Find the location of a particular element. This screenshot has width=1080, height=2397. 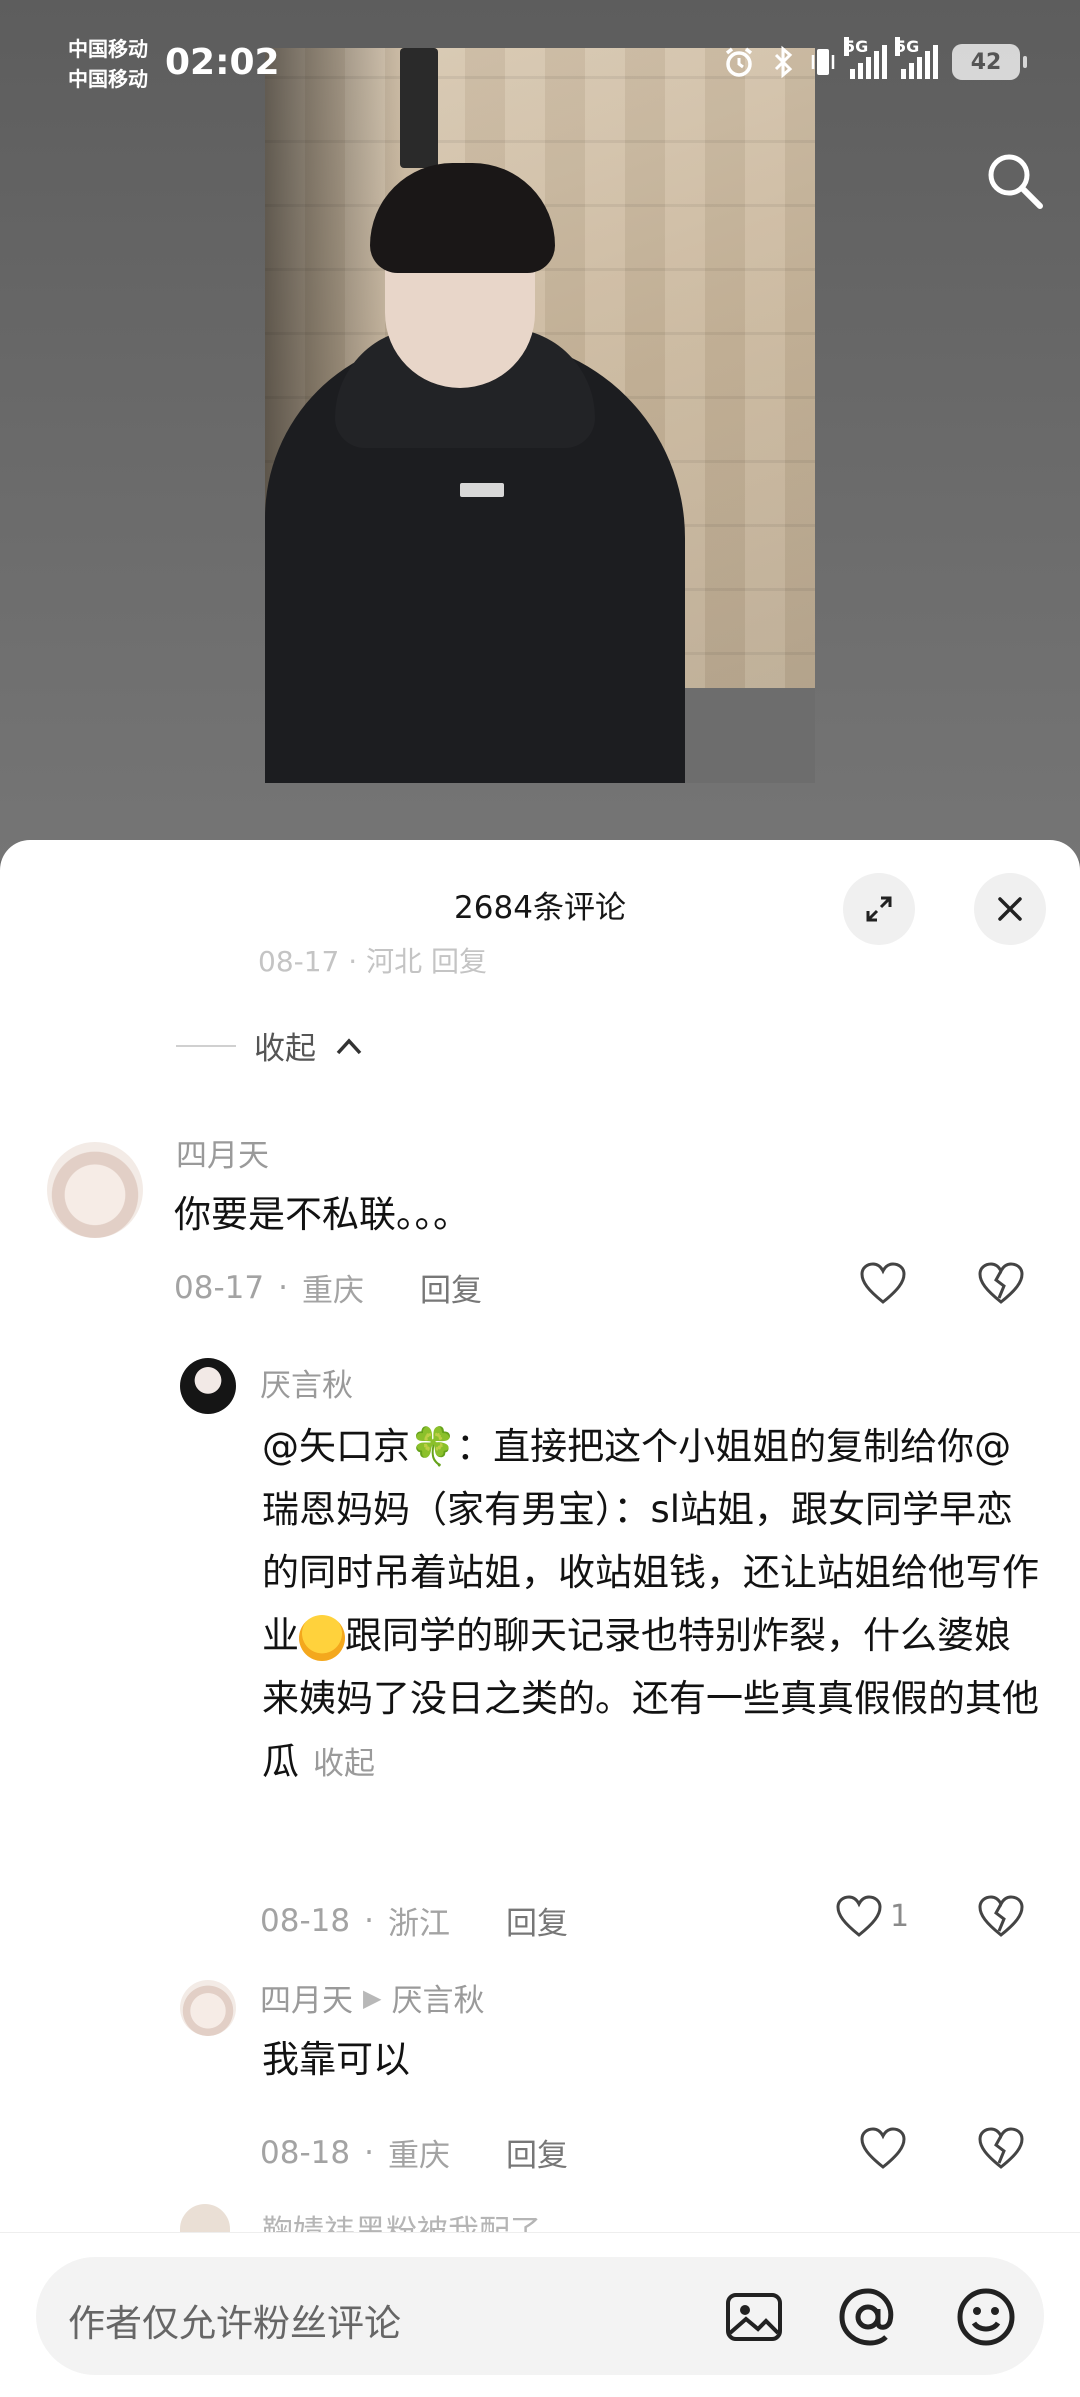

mention-icon is located at coordinates (868, 2317).